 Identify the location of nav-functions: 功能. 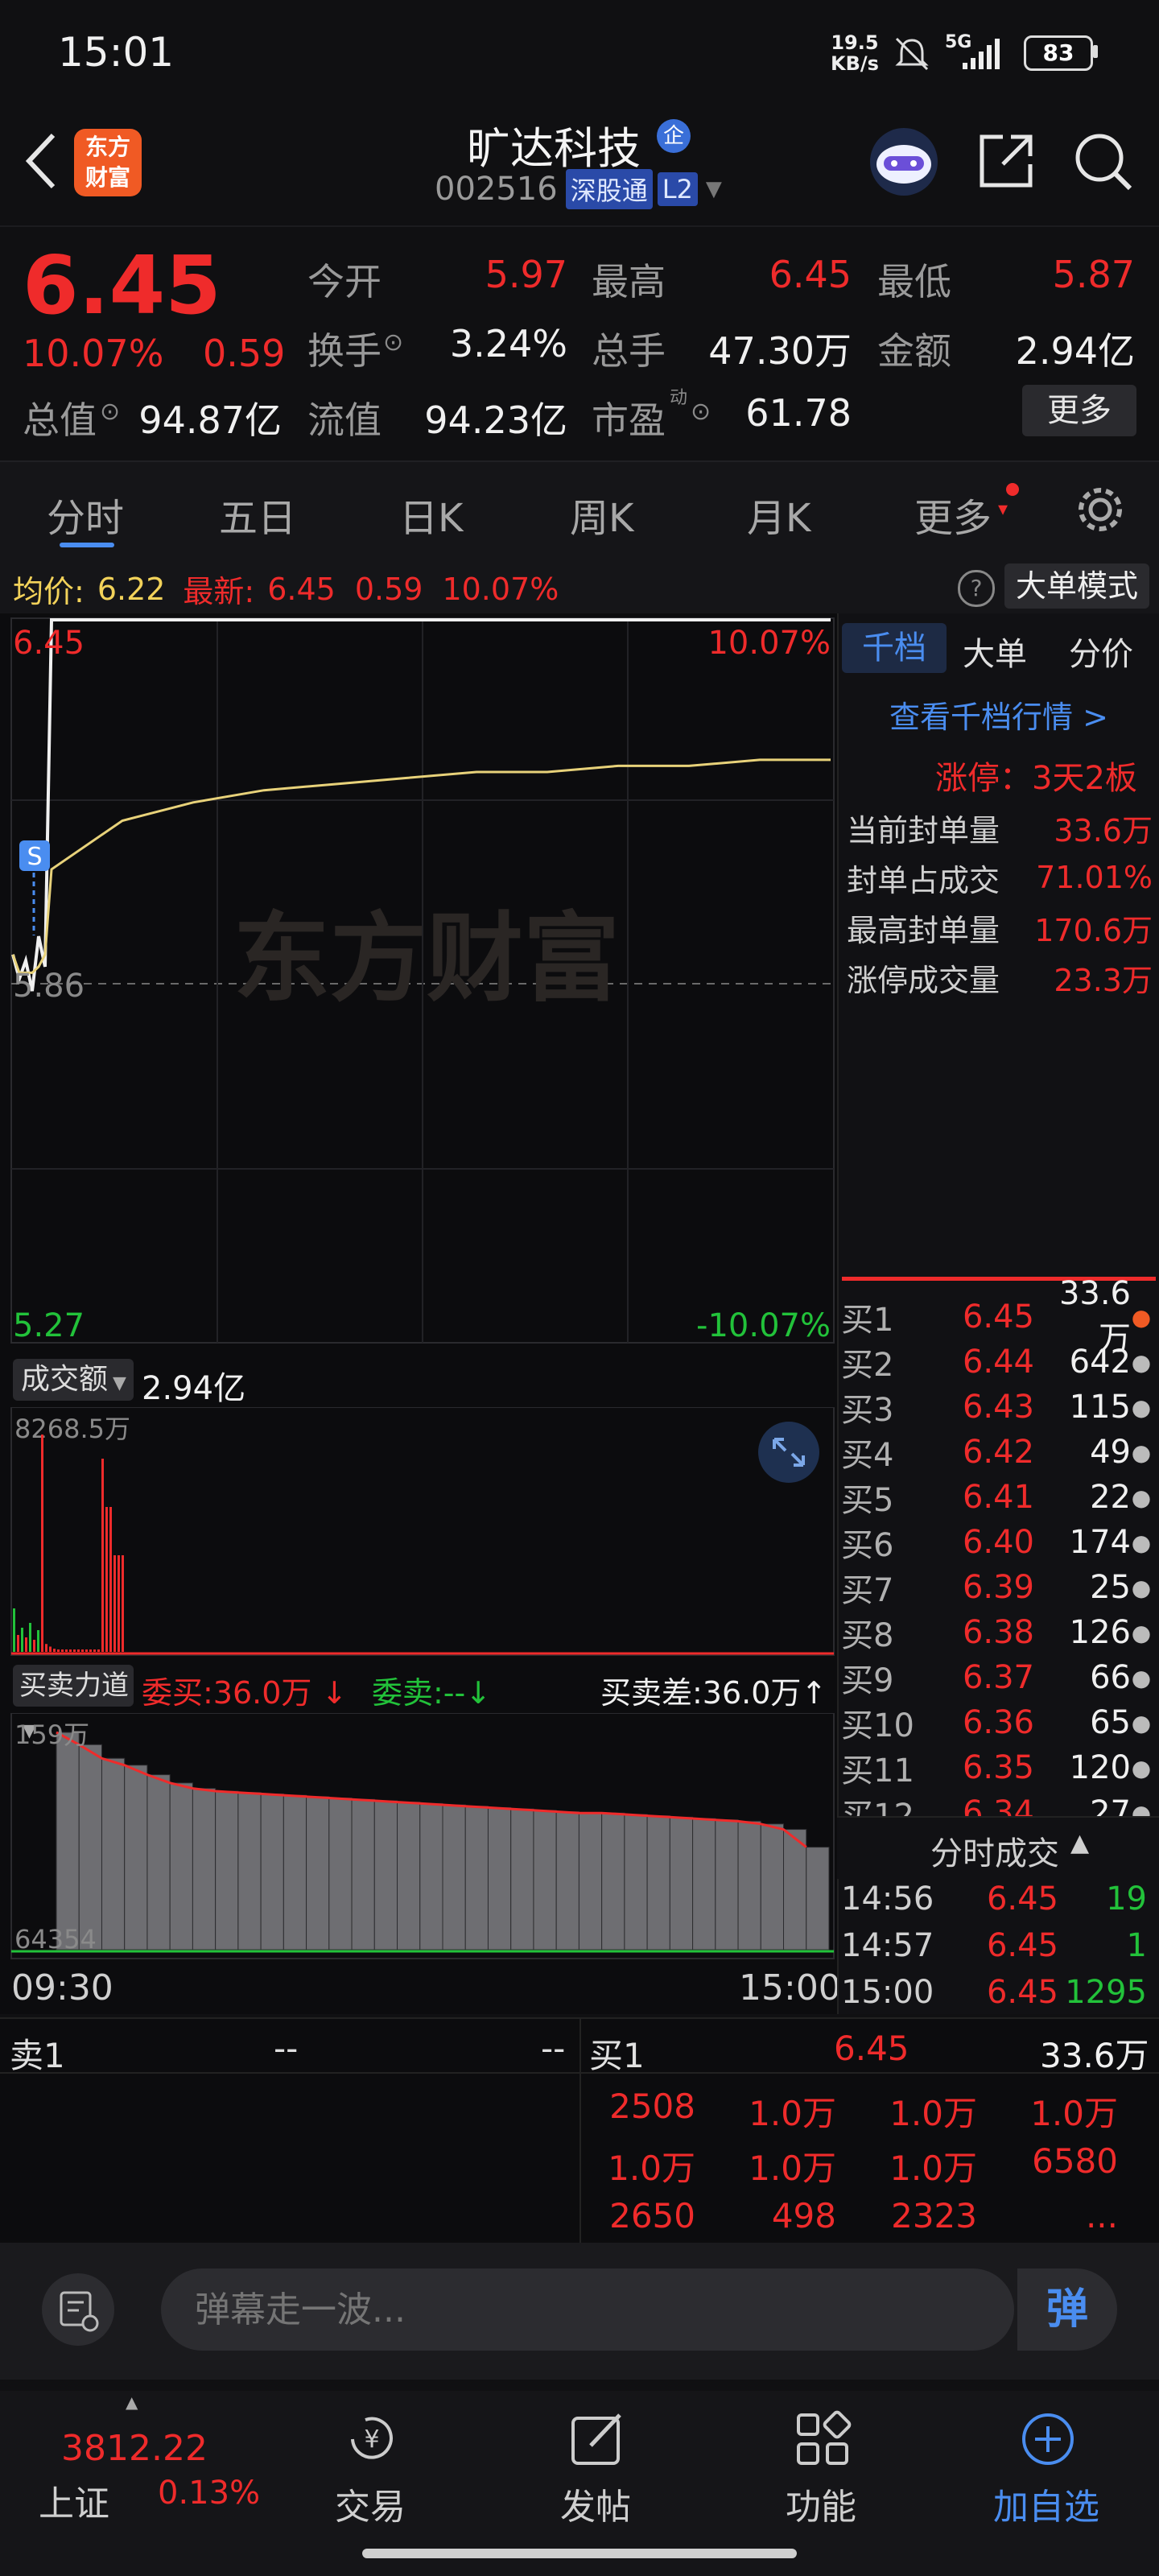
(820, 2468).